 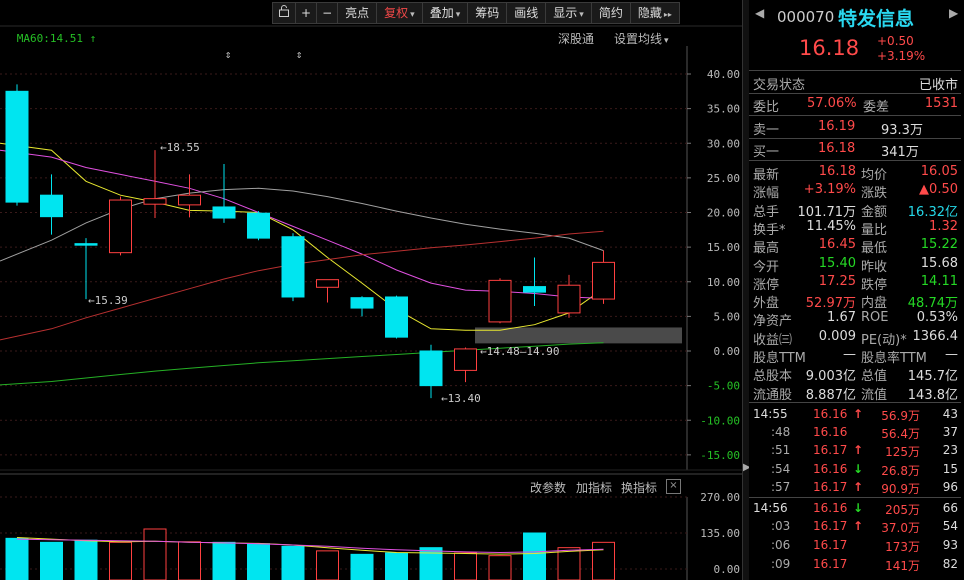 I want to click on switch-indicator-button: 换指标, so click(x=639, y=487).